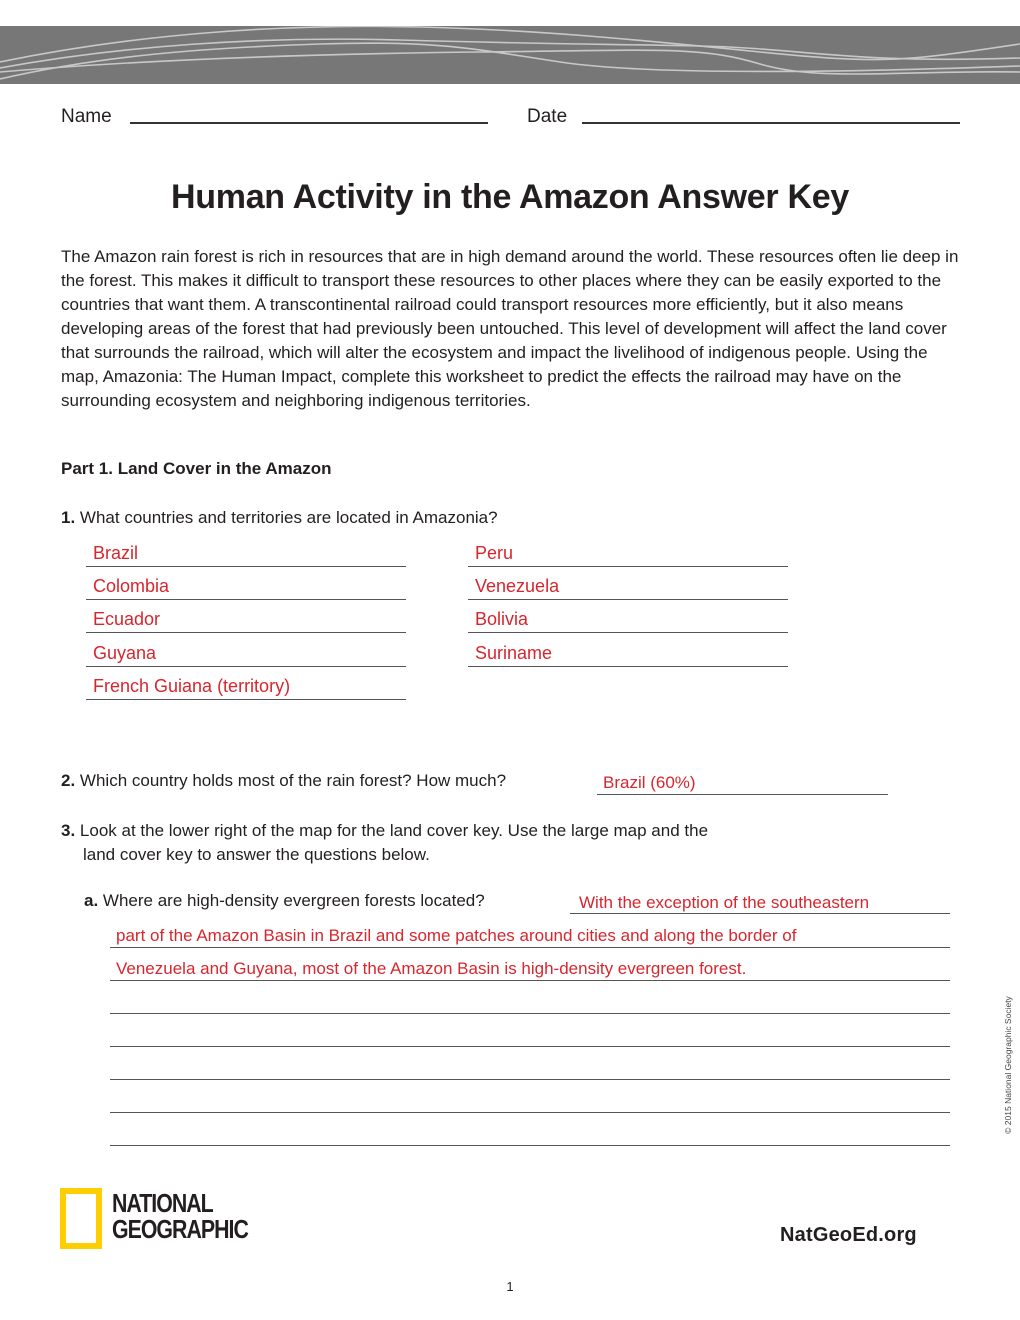 The height and width of the screenshot is (1320, 1020). I want to click on date-field, so click(771, 123).